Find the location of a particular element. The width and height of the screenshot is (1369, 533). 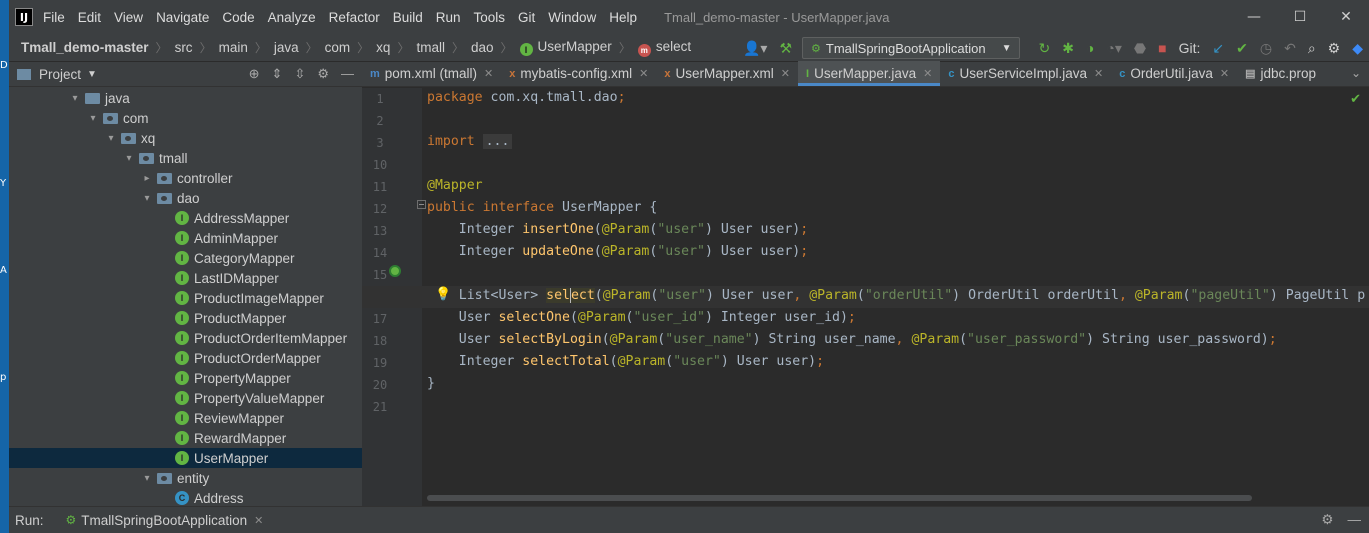

menu-build: Build is located at coordinates (408, 17).